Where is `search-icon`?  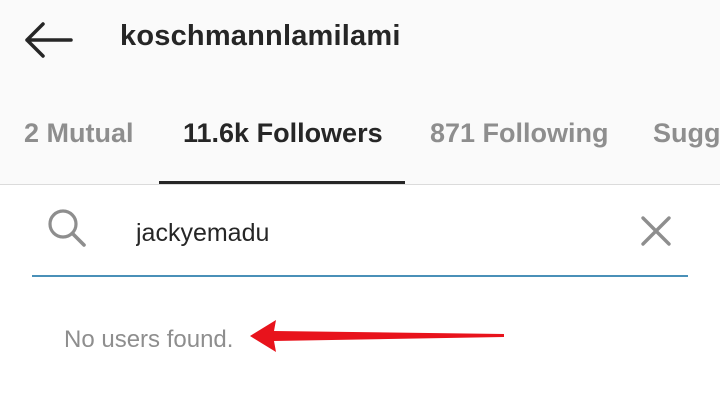
search-icon is located at coordinates (67, 228).